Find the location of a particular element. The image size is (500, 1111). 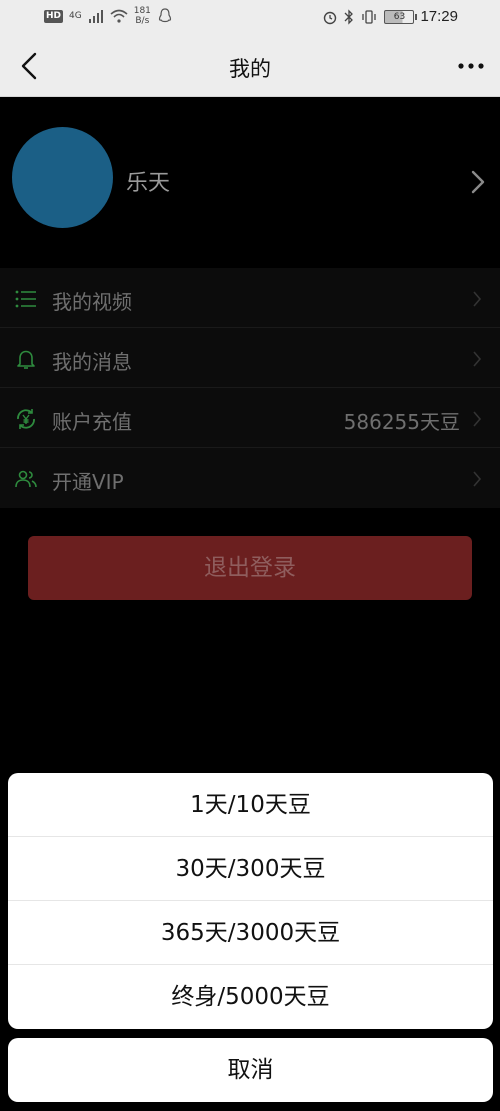

sheet-option-365-days: 365天/3000天豆 is located at coordinates (250, 933).